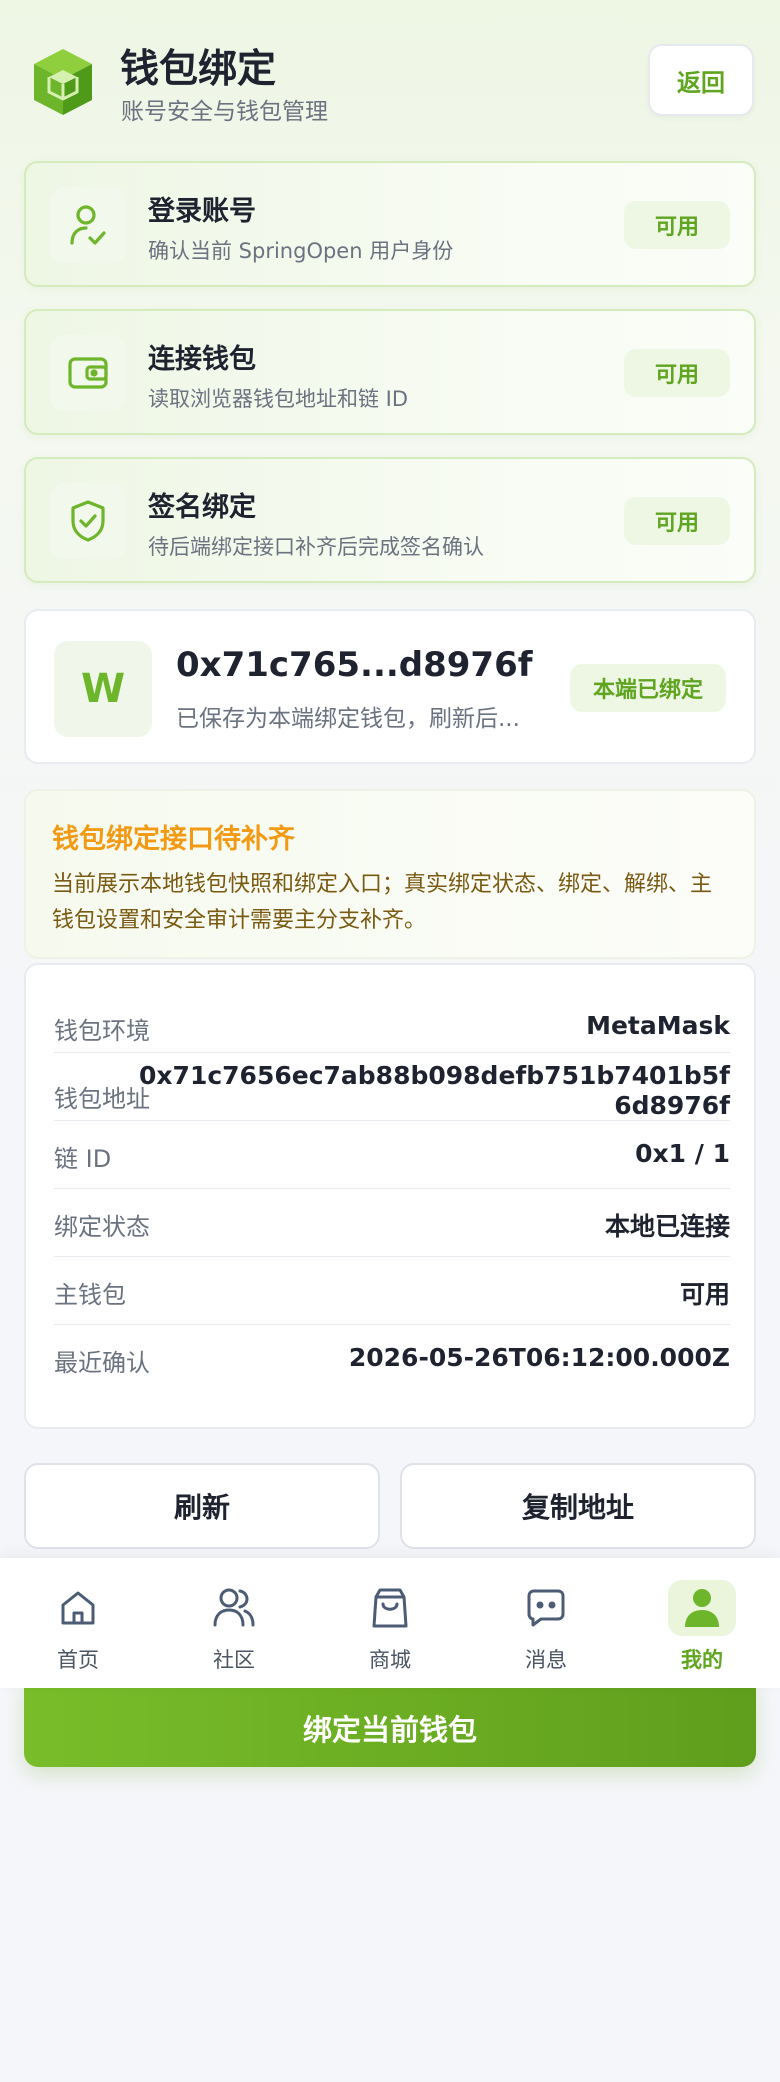  Describe the element at coordinates (90, 1295) in the screenshot. I see `detail-label: 主钱包` at that location.